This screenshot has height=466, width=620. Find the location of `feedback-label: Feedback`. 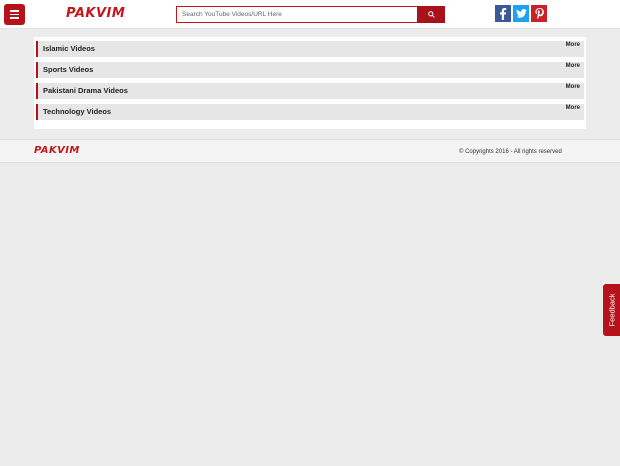

feedback-label: Feedback is located at coordinates (611, 310).